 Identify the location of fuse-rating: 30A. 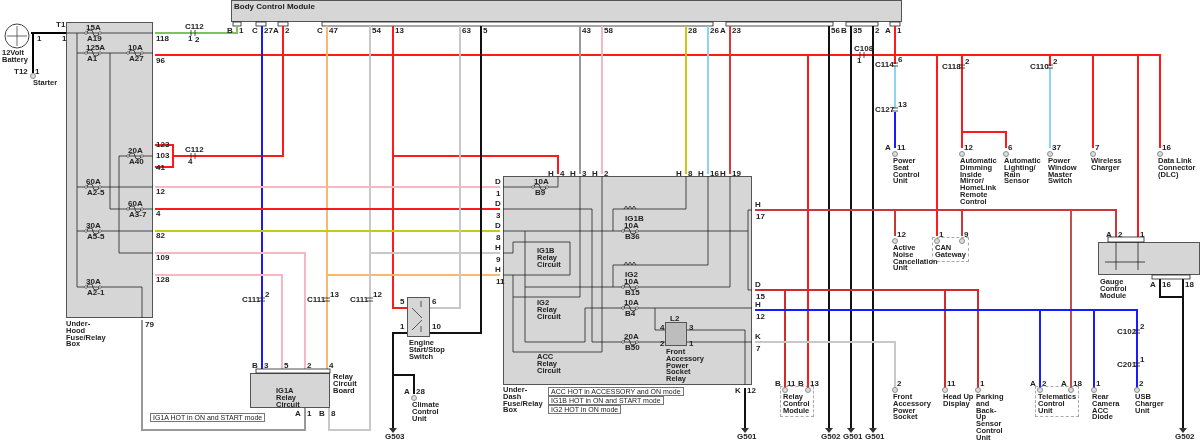
(93, 282).